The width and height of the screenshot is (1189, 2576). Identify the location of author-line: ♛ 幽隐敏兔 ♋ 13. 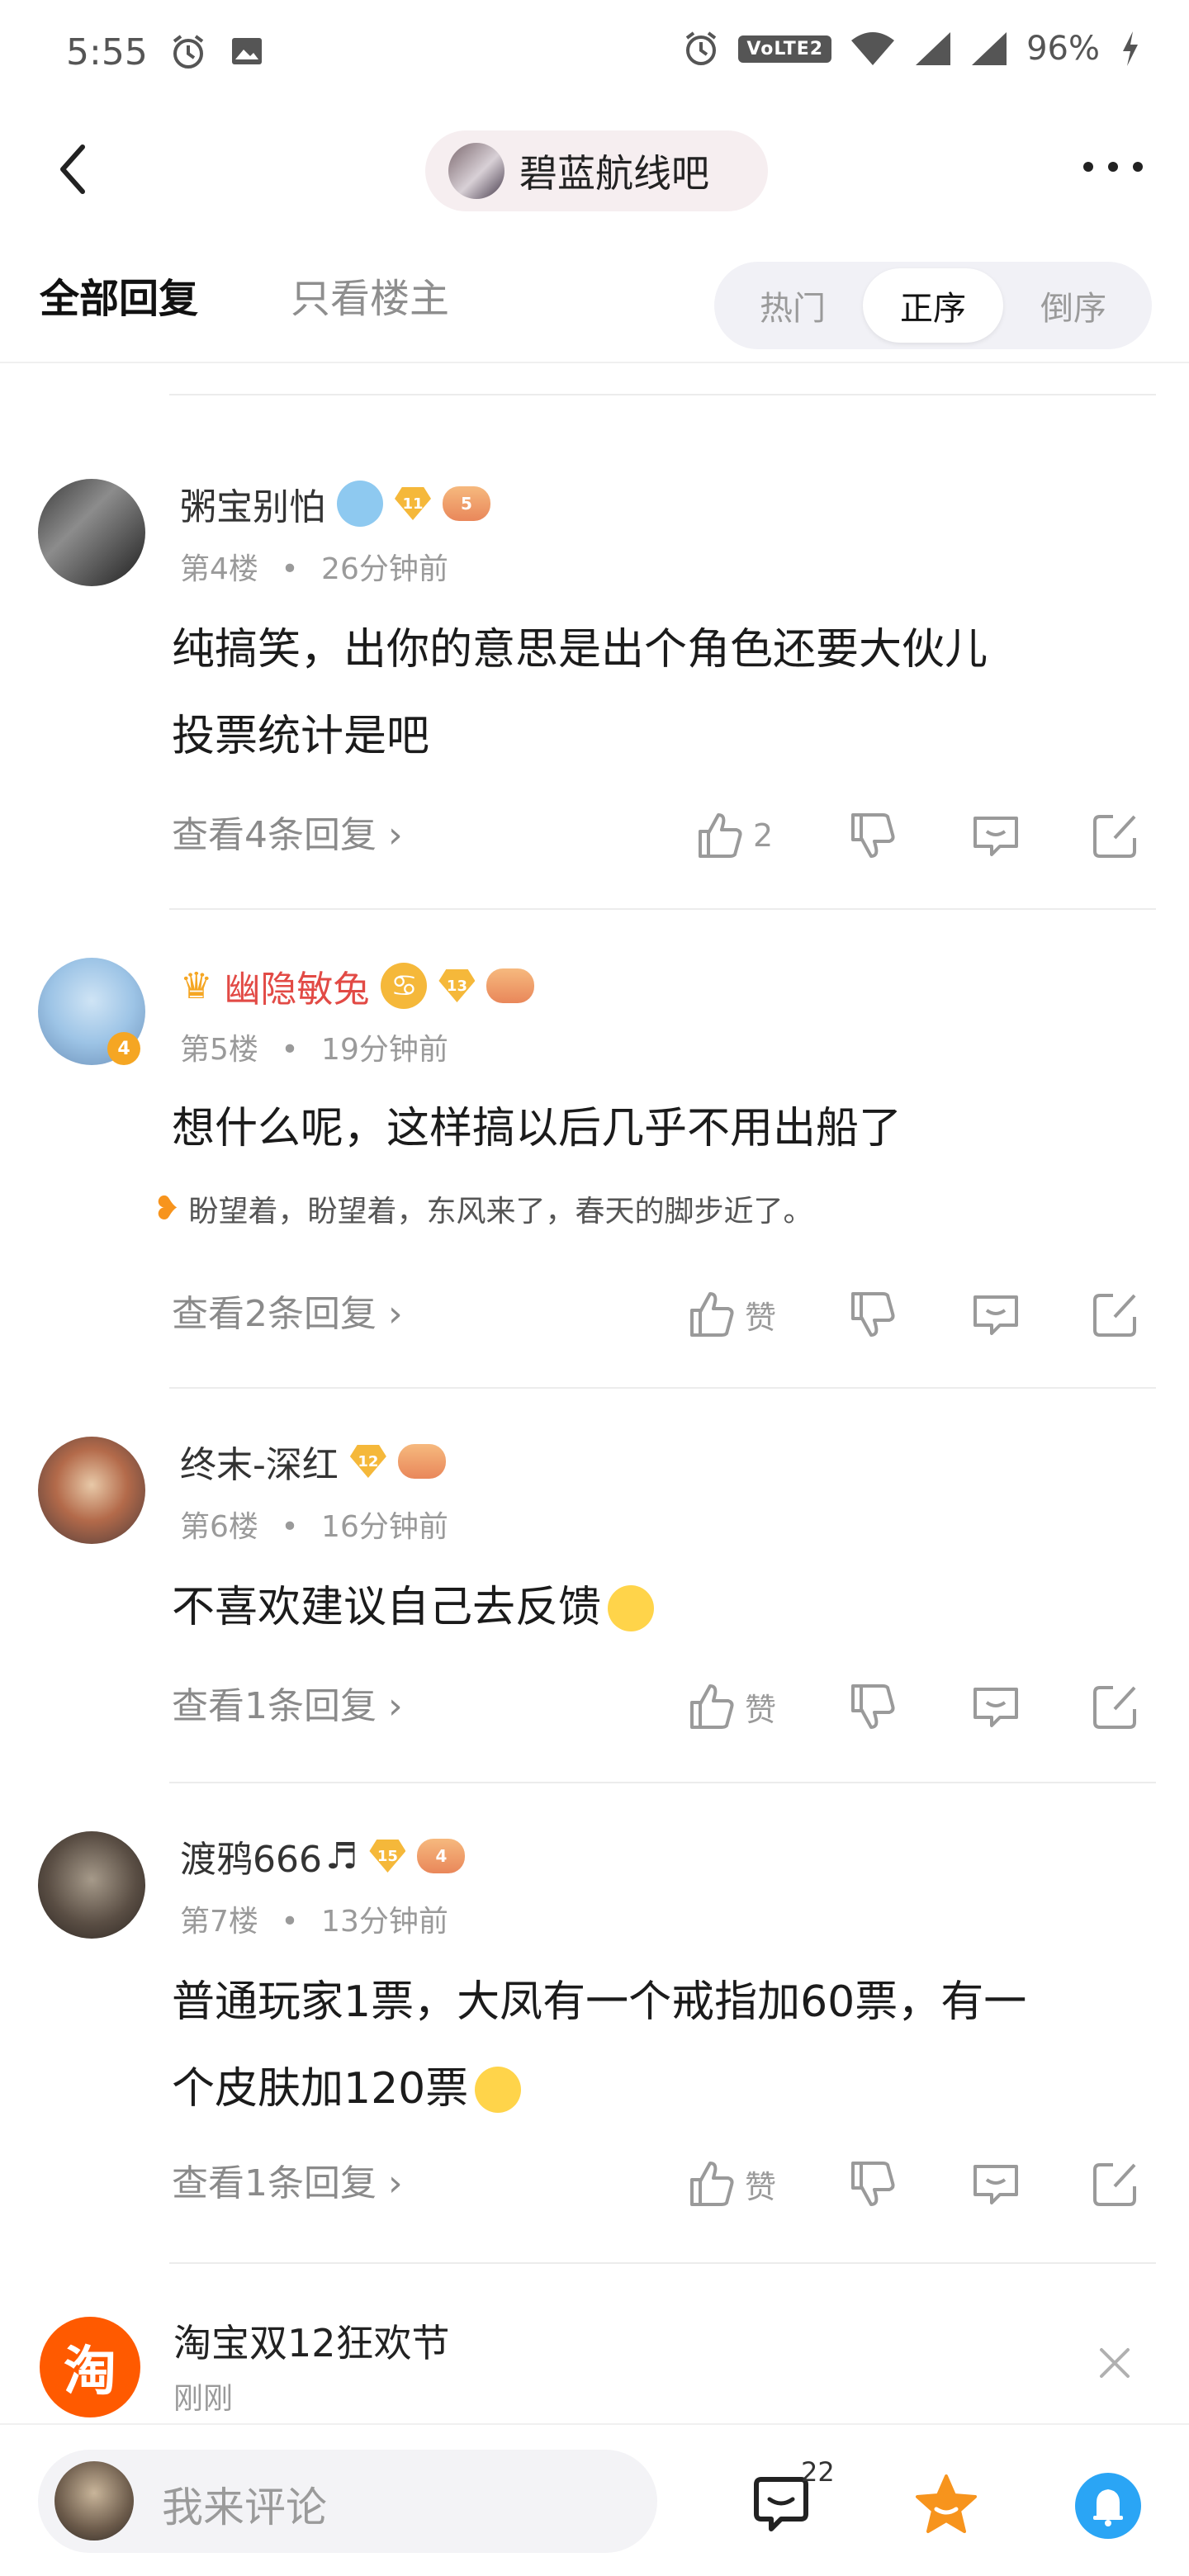
(357, 985).